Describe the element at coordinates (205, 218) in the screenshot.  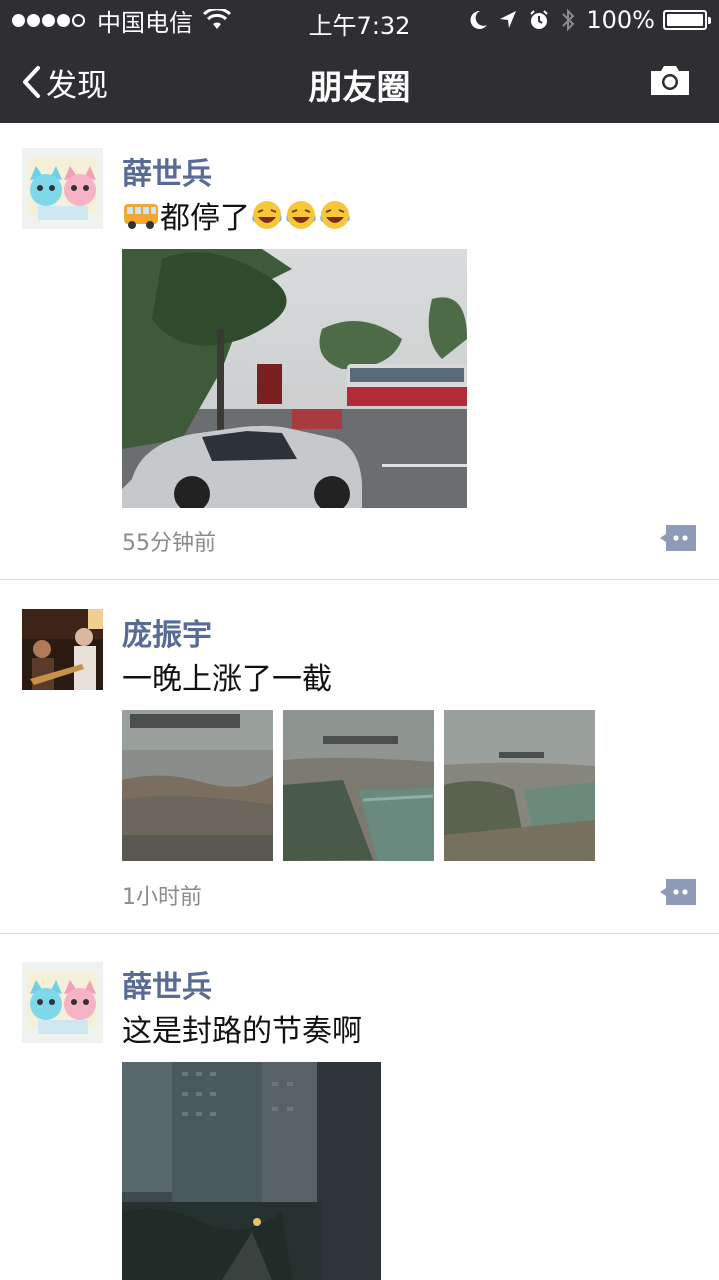
I see `post-text-content: 都停了` at that location.